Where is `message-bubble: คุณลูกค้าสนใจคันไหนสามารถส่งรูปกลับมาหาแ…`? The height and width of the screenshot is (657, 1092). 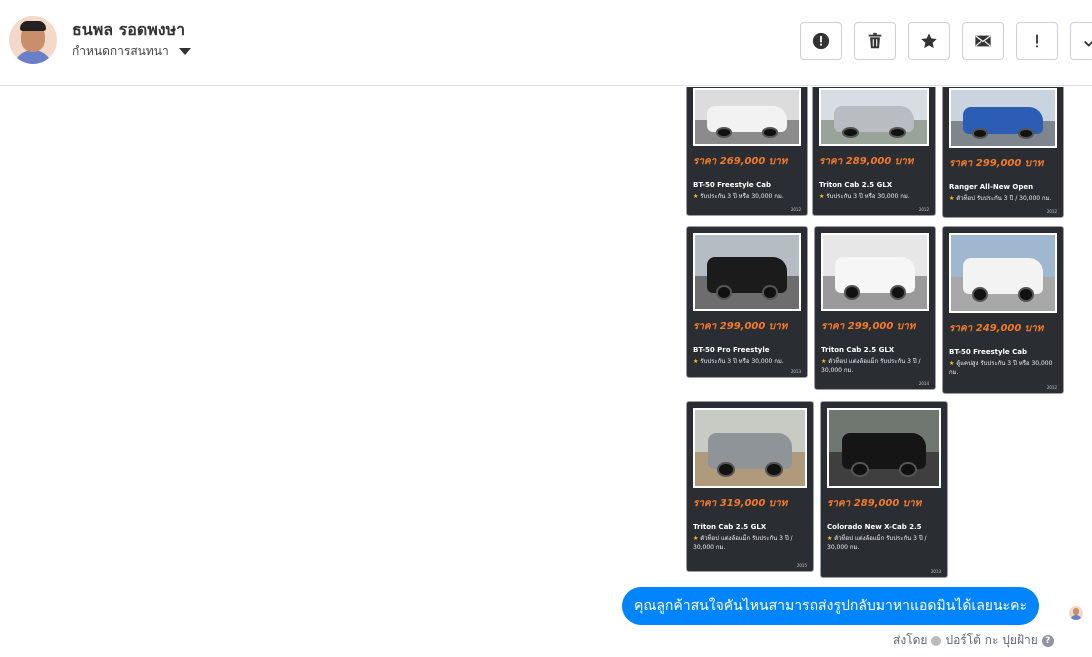 message-bubble: คุณลูกค้าสนใจคันไหนสามารถส่งรูปกลับมาหาแ… is located at coordinates (830, 606).